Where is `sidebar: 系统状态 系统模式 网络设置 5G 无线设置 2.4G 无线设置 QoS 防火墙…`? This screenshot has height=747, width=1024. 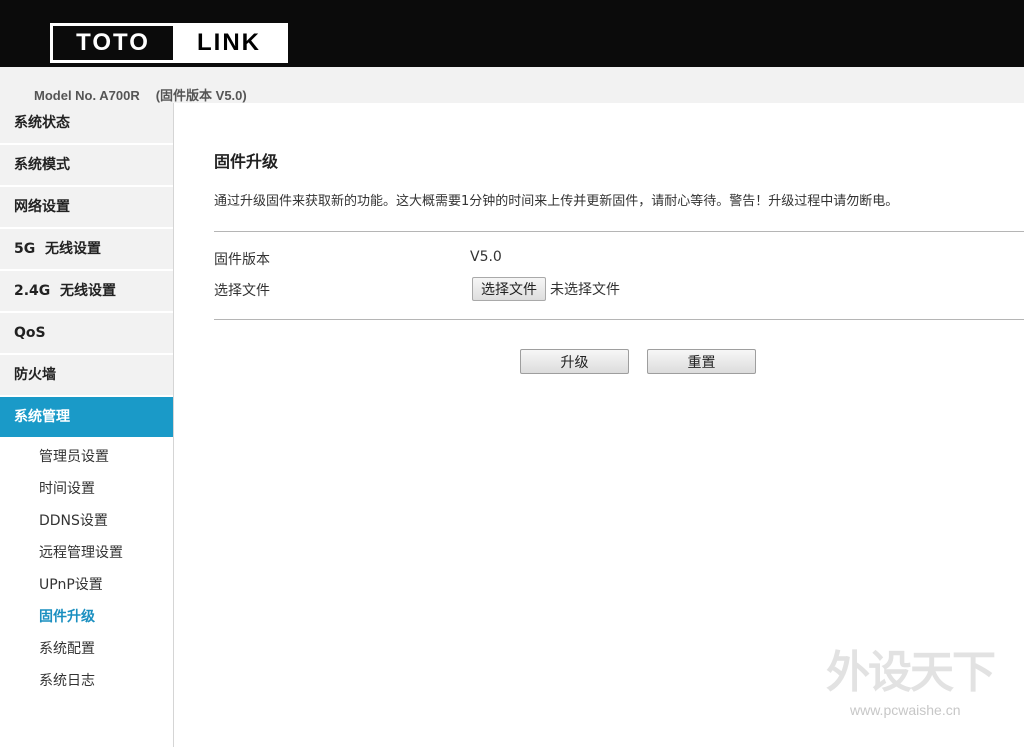
sidebar: 系统状态 系统模式 网络设置 5G 无线设置 2.4G 无线设置 QoS 防火墙… is located at coordinates (87, 425).